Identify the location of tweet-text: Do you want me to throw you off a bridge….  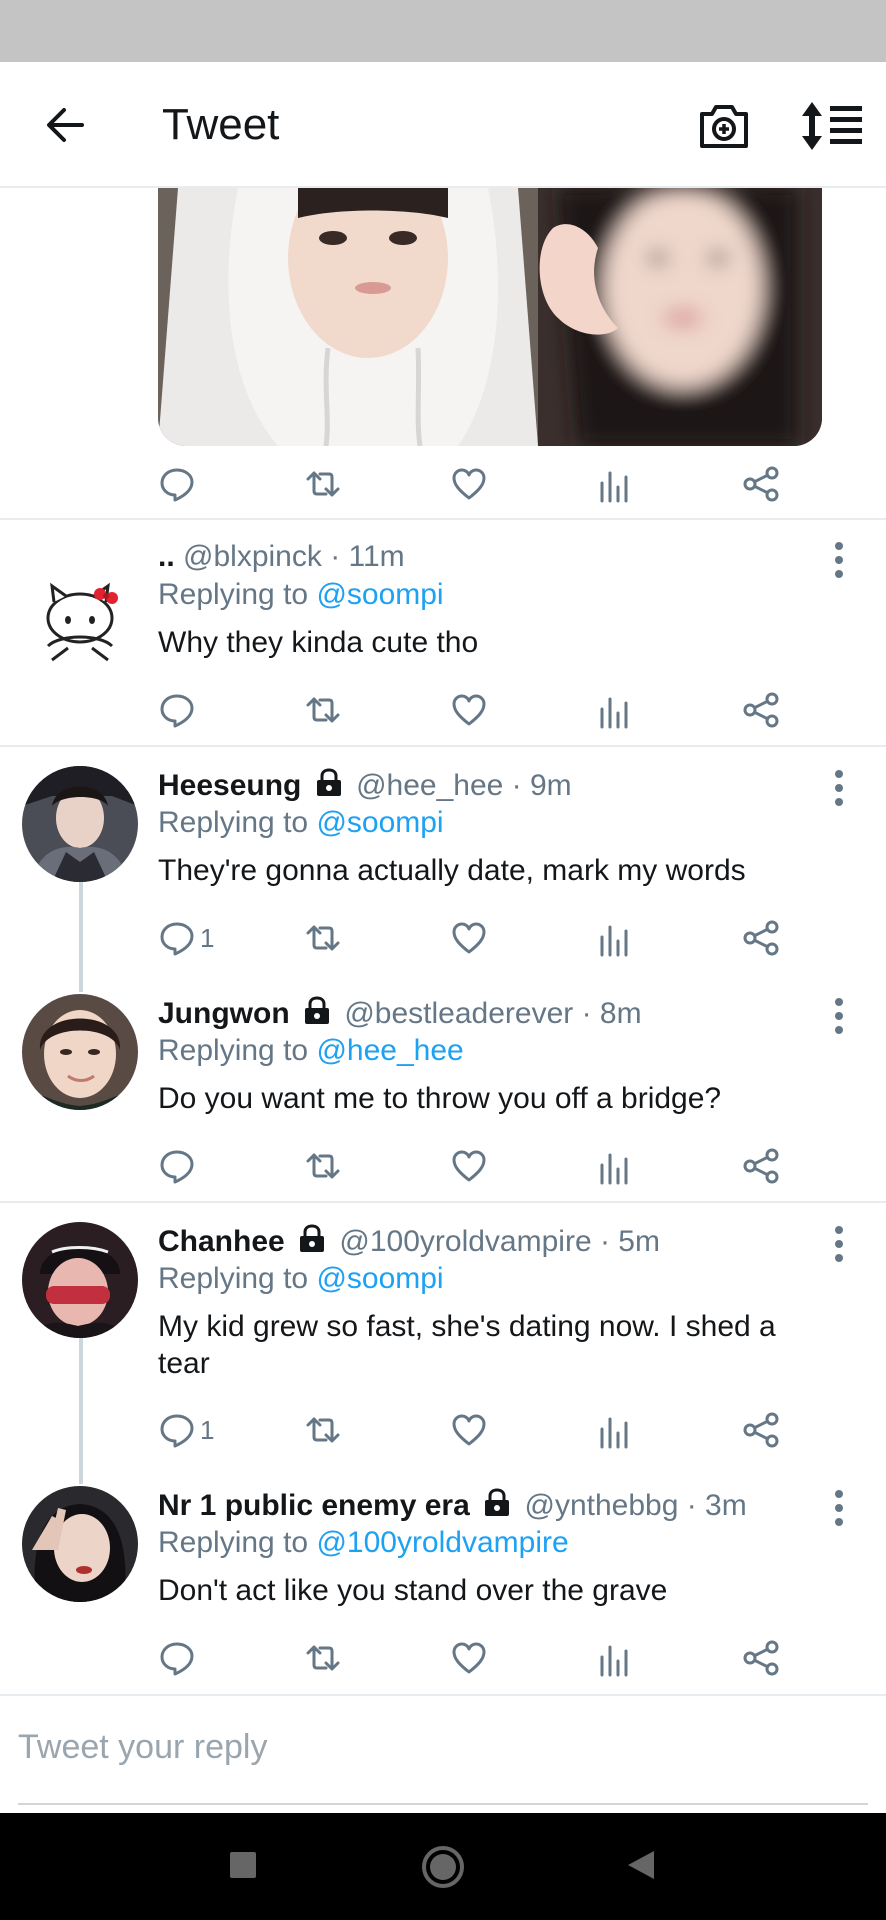
(440, 1098).